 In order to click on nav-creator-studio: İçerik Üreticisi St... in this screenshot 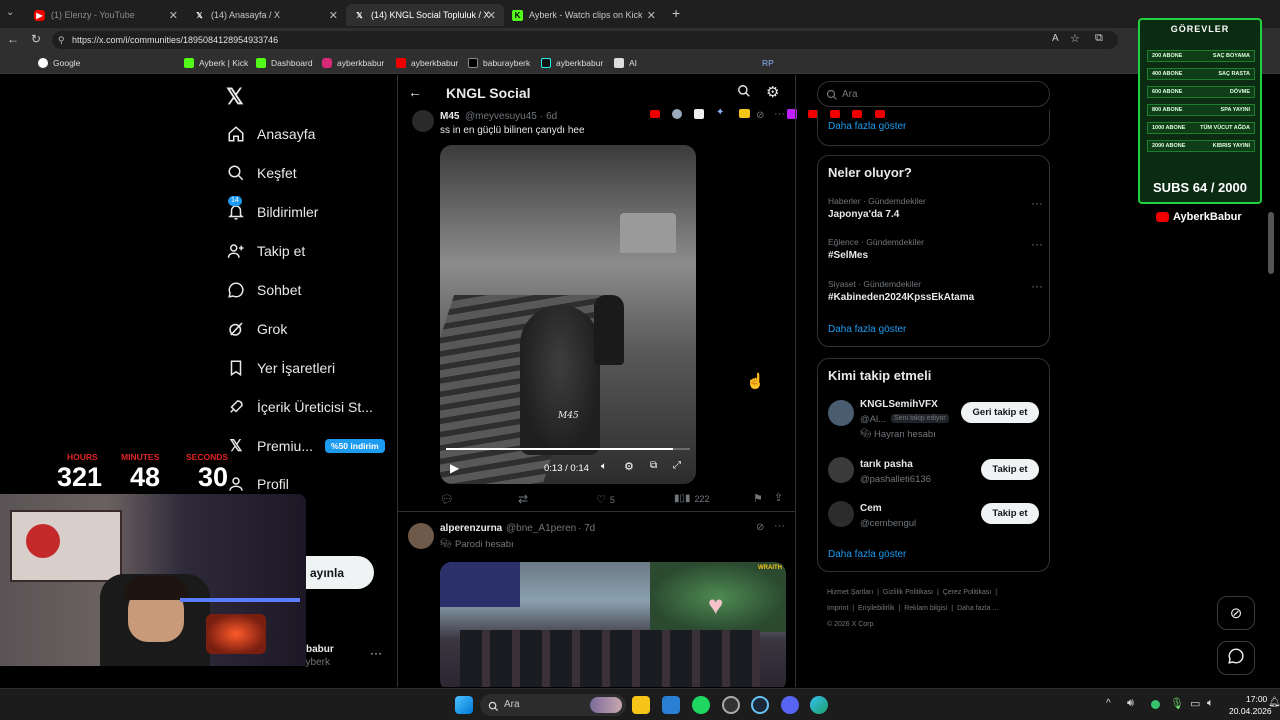, I will do `click(299, 407)`.